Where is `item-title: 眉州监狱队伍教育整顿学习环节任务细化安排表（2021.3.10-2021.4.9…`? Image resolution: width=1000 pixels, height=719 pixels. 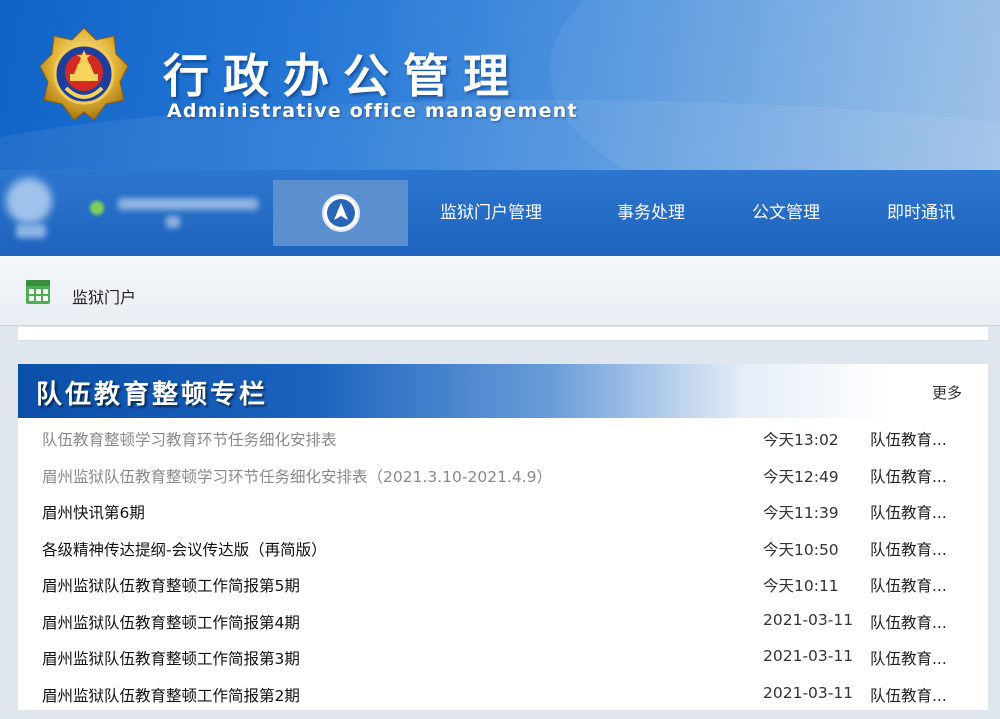
item-title: 眉州监狱队伍教育整顿学习环节任务细化安排表（2021.3.10-2021.4.9… is located at coordinates (297, 476).